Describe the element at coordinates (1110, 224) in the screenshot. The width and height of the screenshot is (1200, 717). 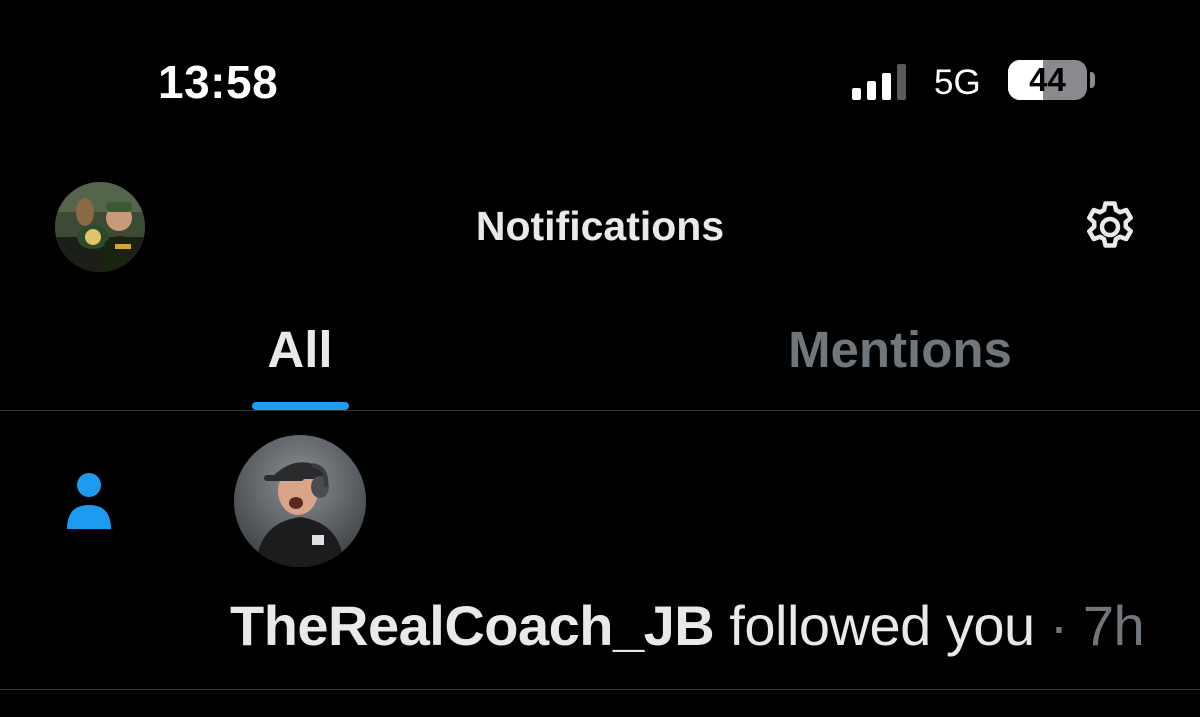
I see `gear-icon` at that location.